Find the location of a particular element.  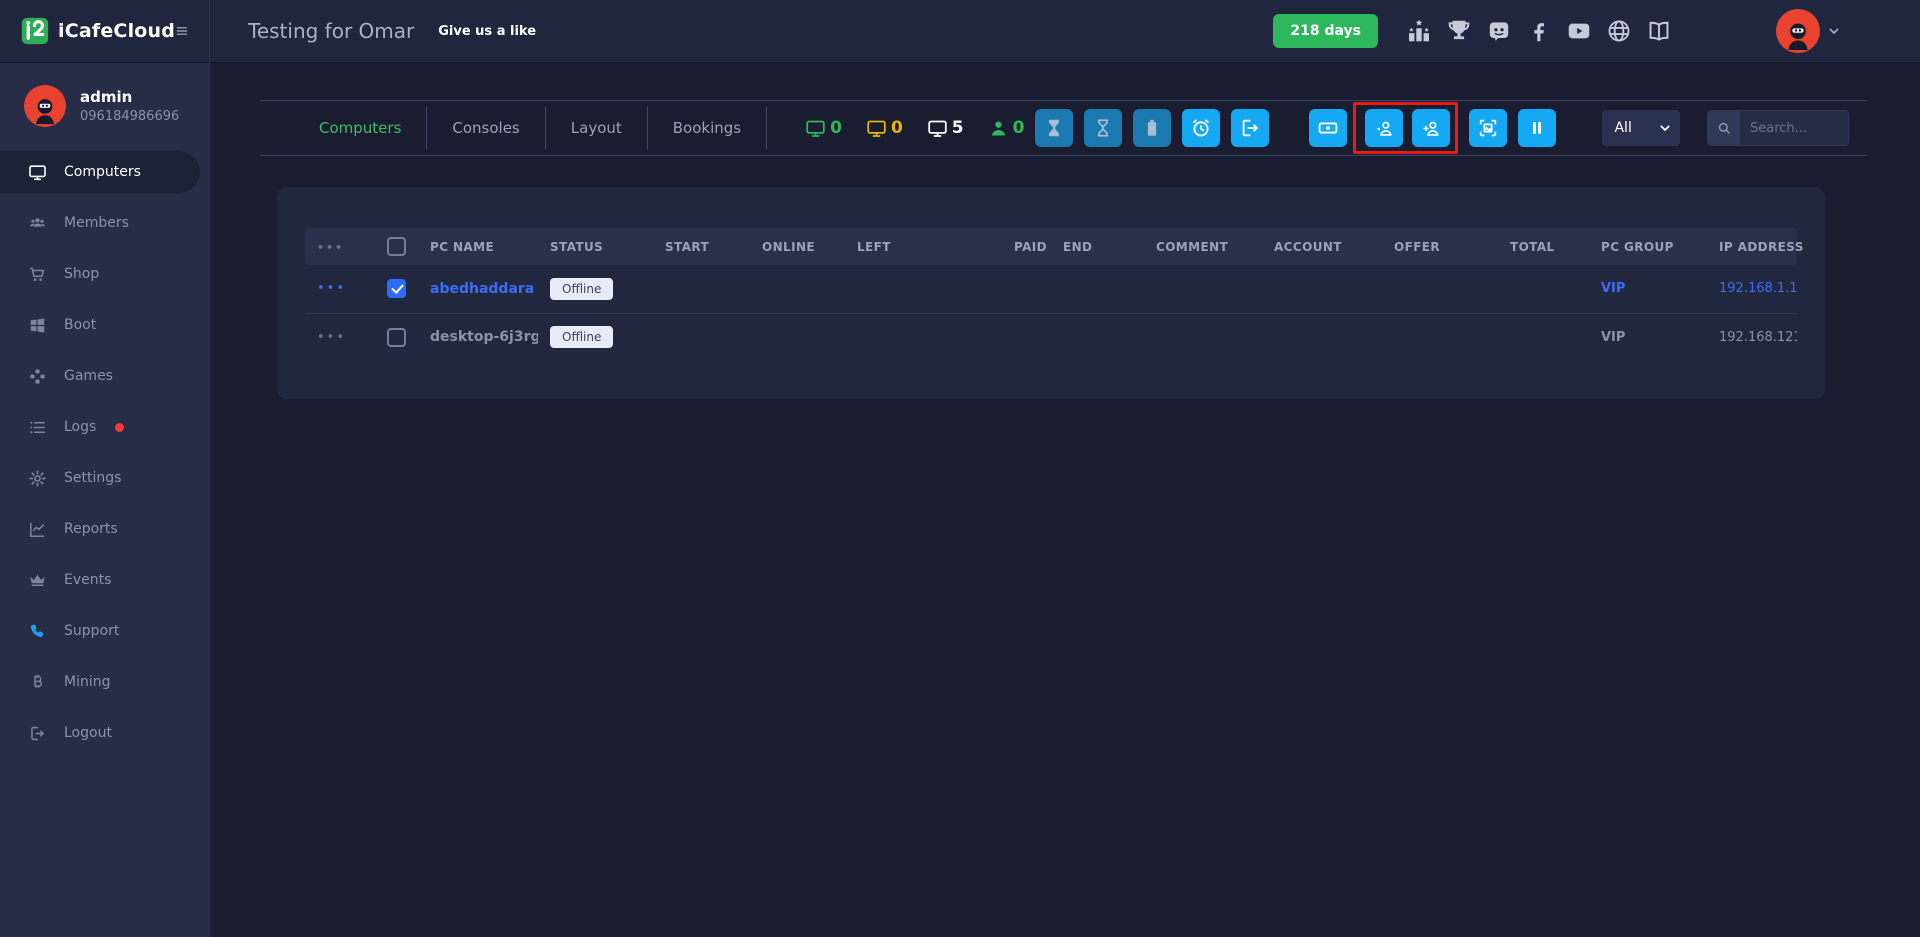

ip-address-value: 192.168.121.1 is located at coordinates (1758, 337).